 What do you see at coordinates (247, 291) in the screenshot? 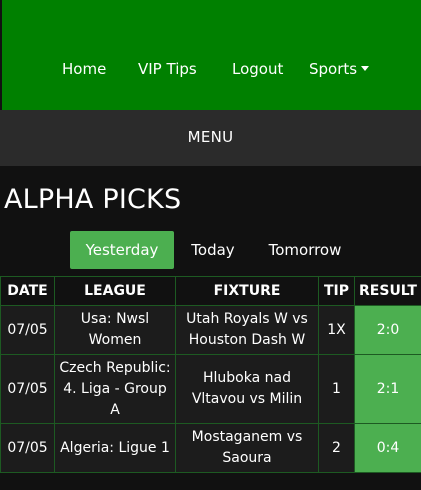
I see `column-header-fixture: FIXTURE` at bounding box center [247, 291].